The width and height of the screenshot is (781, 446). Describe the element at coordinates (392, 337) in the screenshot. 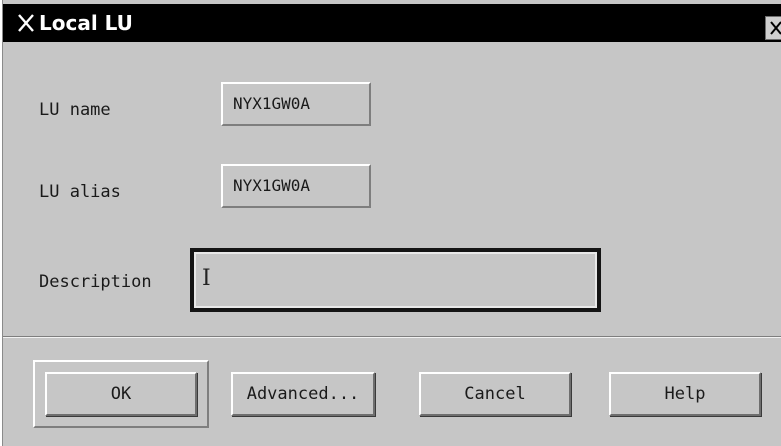

I see `separator-highlight` at that location.